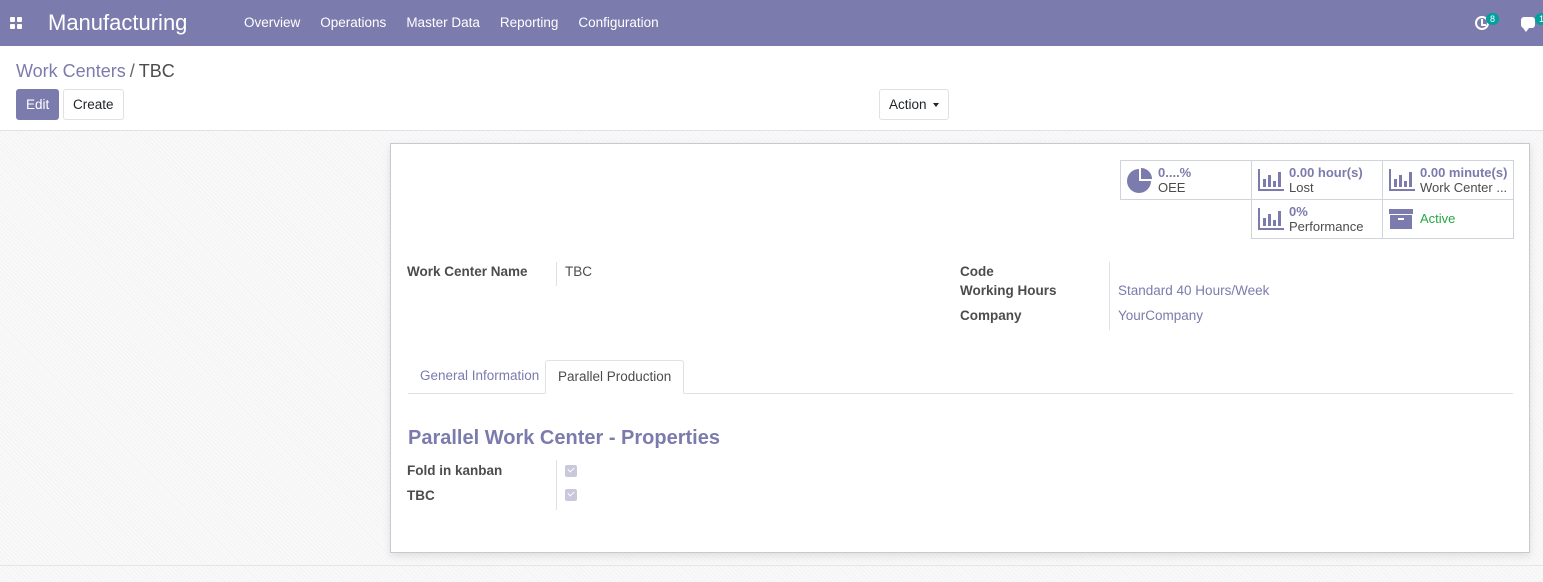  I want to click on app-title: Manufacturing, so click(117, 23).